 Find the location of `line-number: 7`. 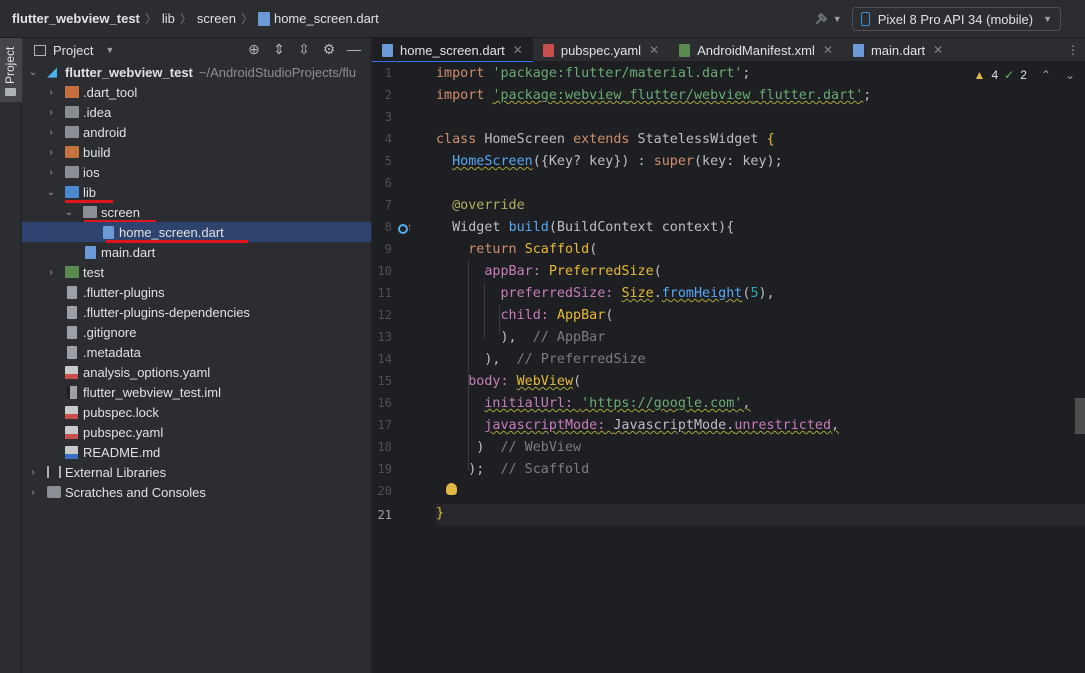

line-number: 7 is located at coordinates (388, 205).